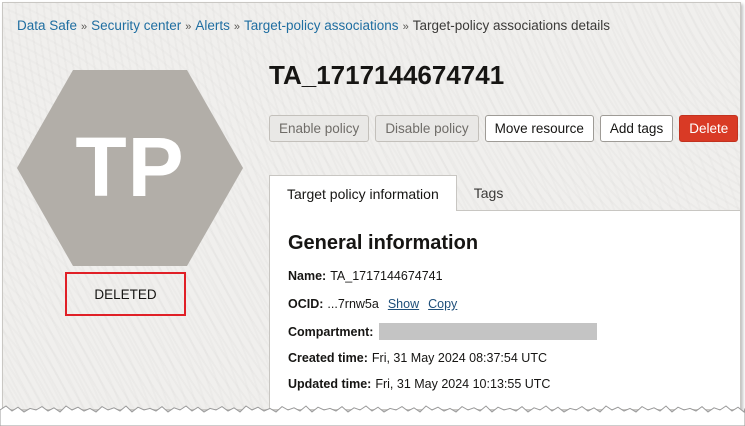 This screenshot has width=745, height=426. I want to click on updated-time-label: Updated time:, so click(330, 384).